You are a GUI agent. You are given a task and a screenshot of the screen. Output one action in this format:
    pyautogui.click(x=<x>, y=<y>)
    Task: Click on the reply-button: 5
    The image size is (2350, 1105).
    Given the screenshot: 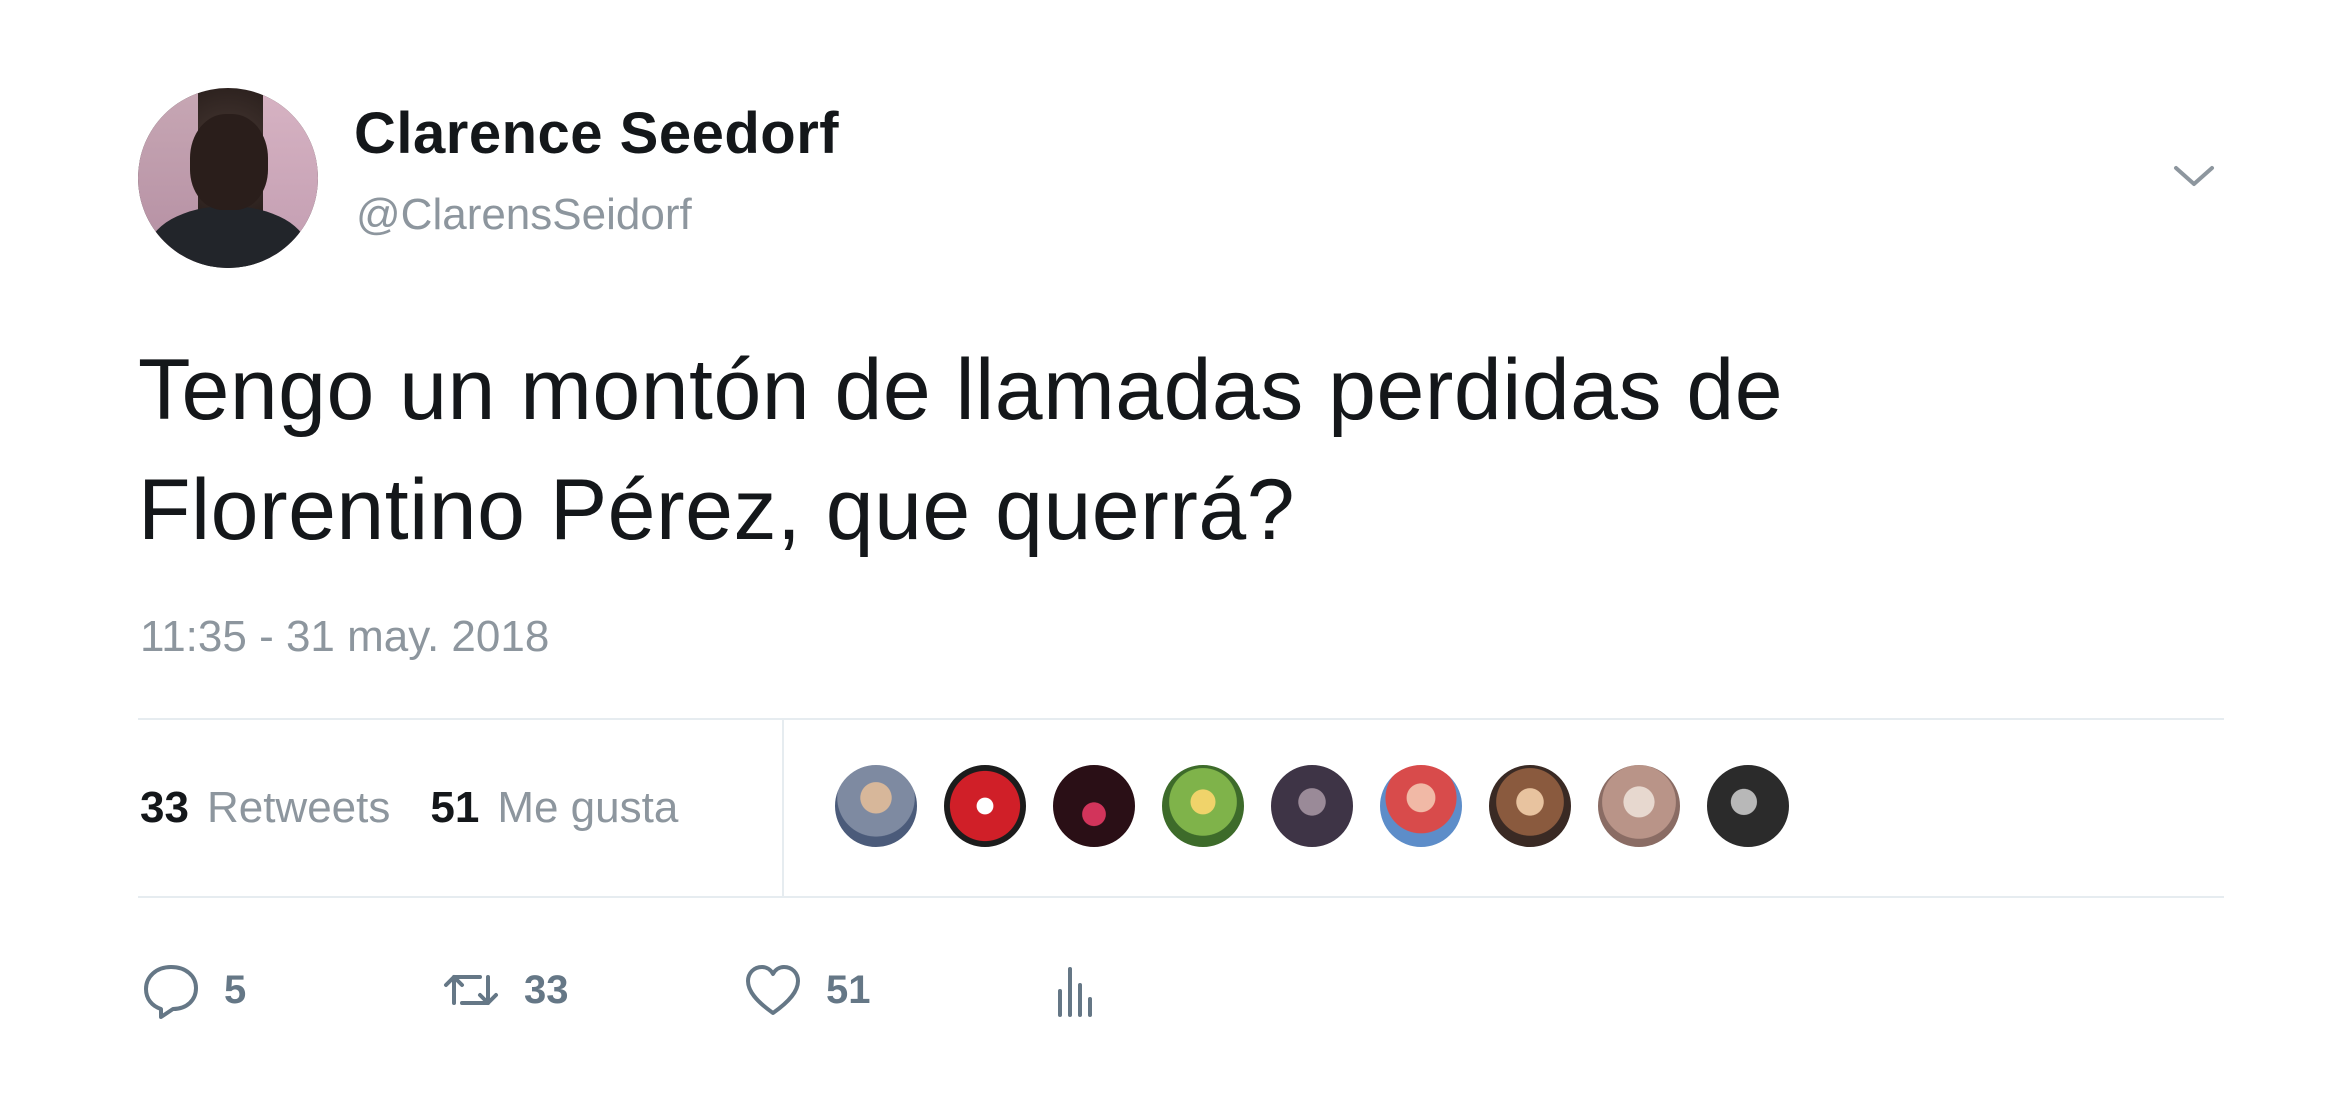 What is the action you would take?
    pyautogui.click(x=290, y=990)
    